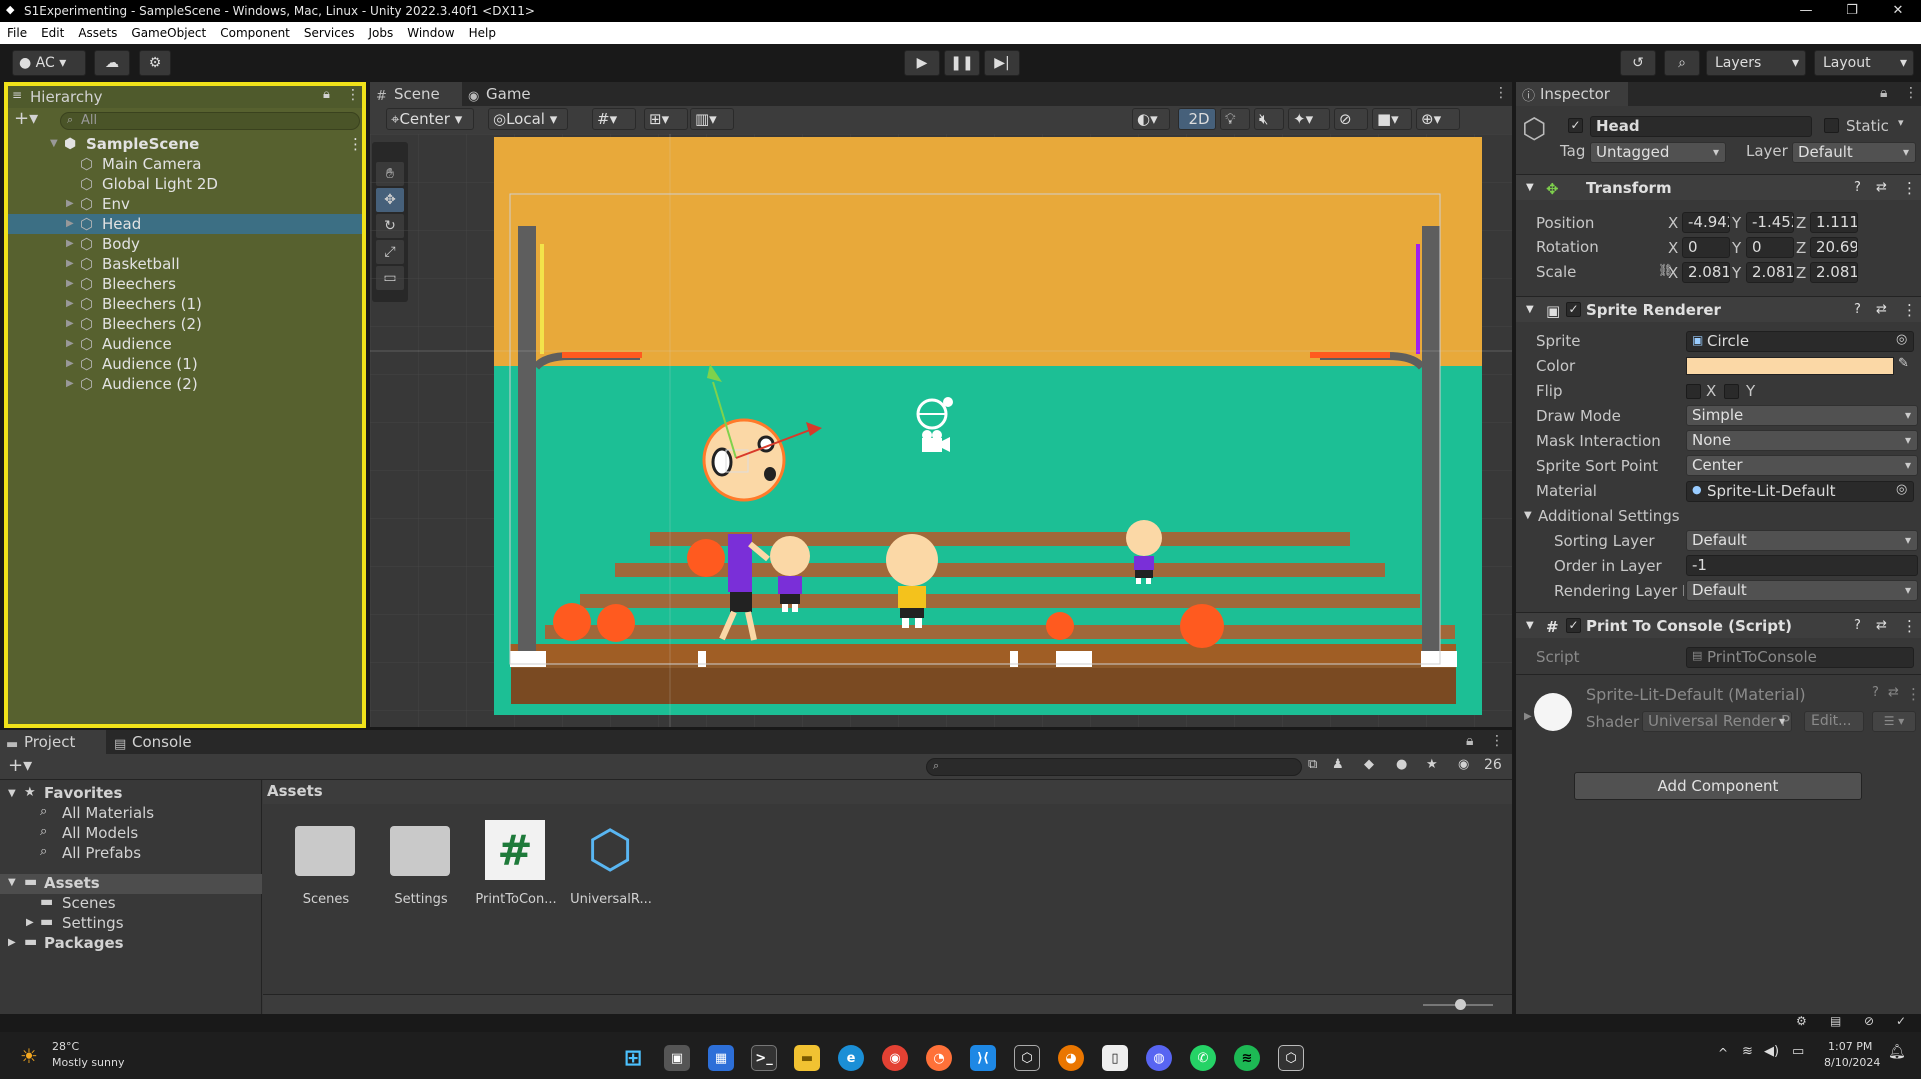  I want to click on account-dropdown: ● AC ▾, so click(49, 63).